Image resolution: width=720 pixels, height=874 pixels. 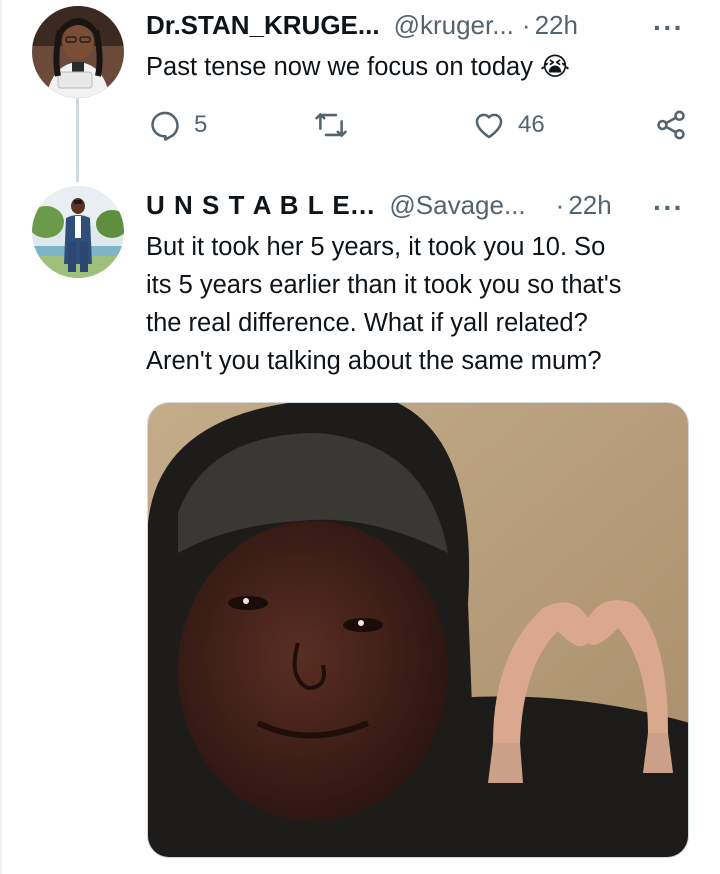 What do you see at coordinates (1, 437) in the screenshot?
I see `page-edge` at bounding box center [1, 437].